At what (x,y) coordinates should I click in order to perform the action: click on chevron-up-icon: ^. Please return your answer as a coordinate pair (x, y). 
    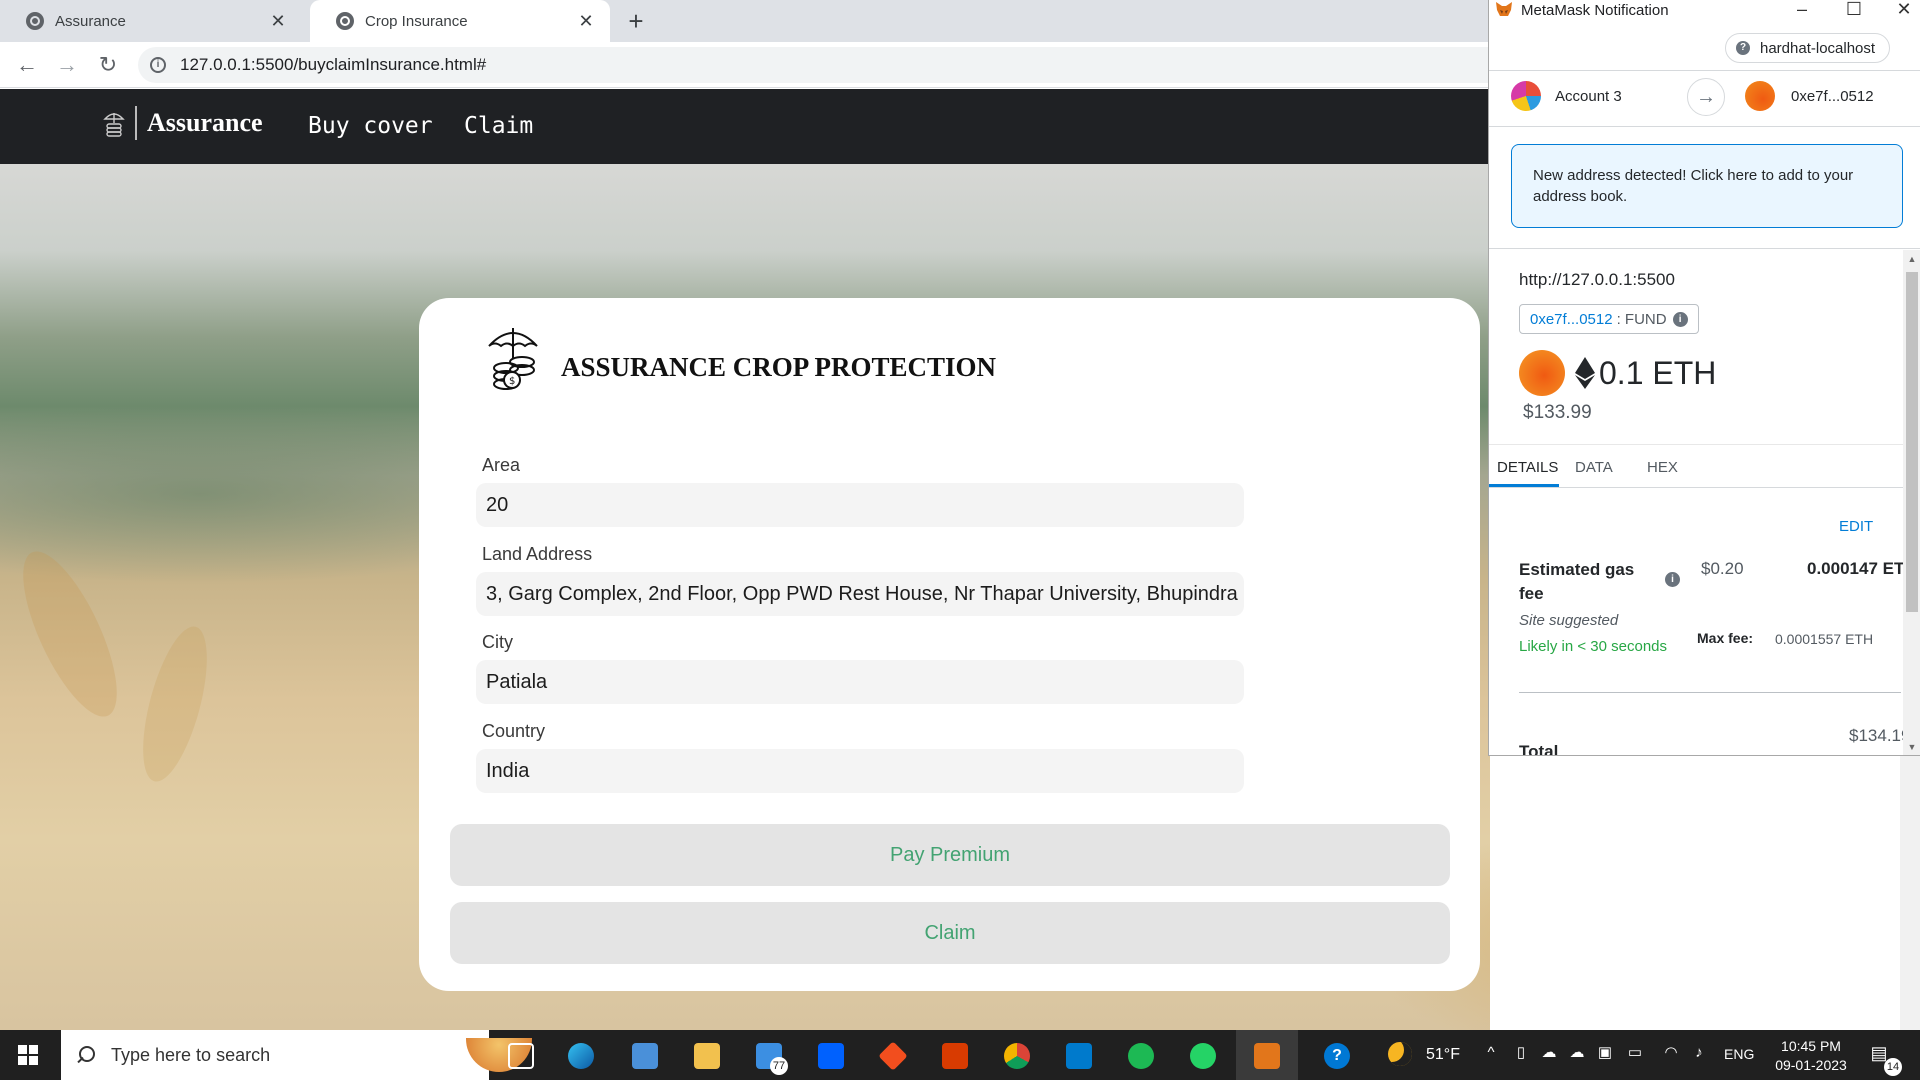
    Looking at the image, I should click on (1491, 1053).